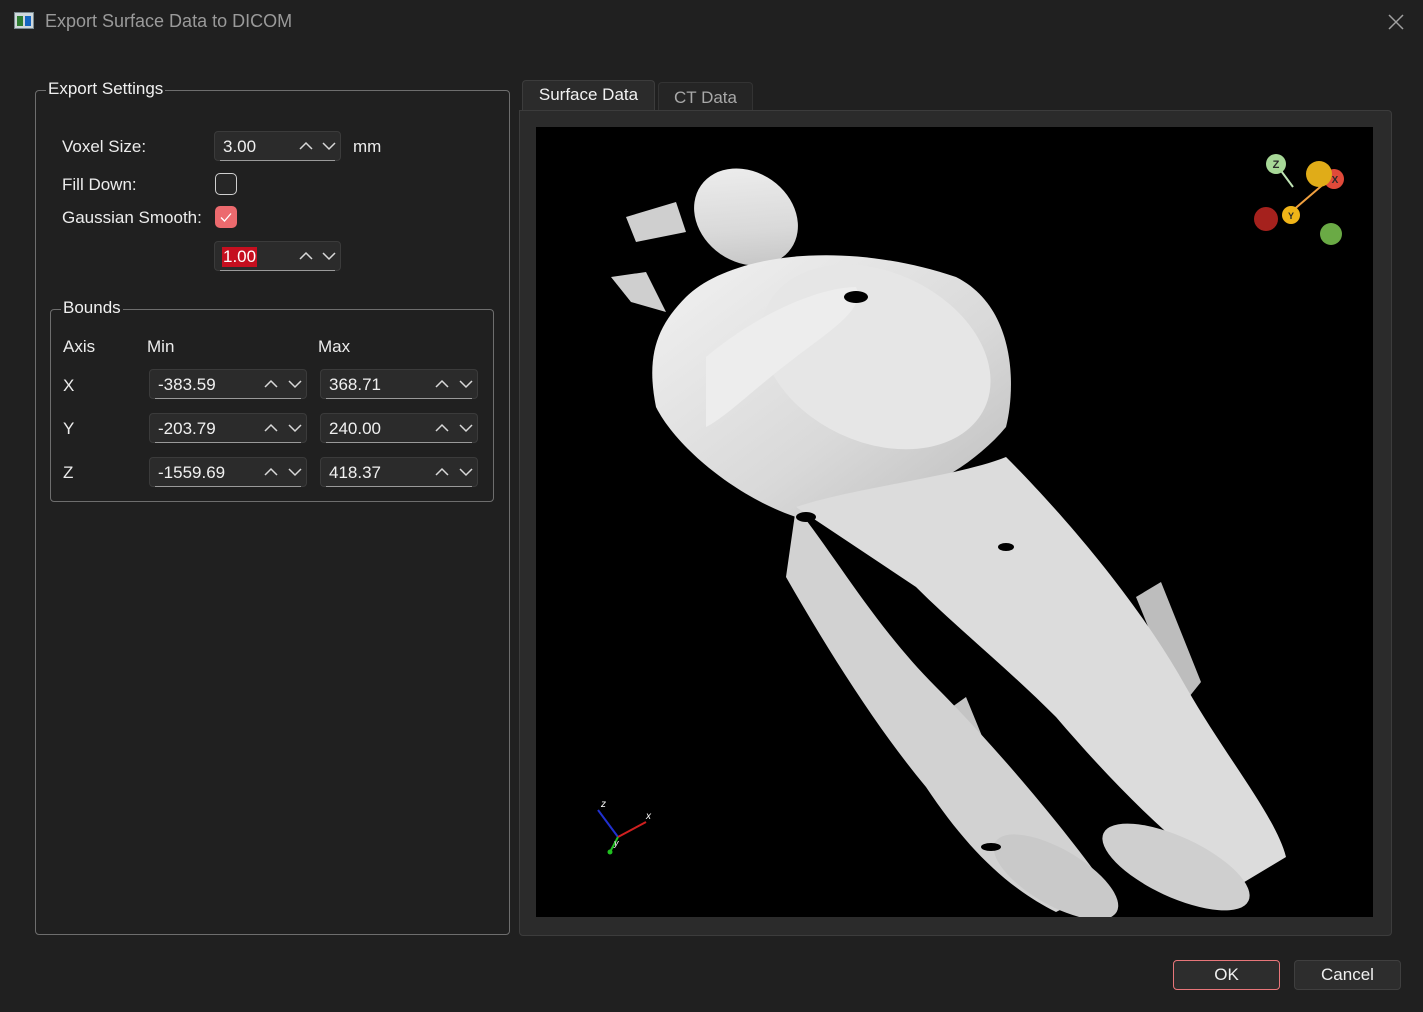 The width and height of the screenshot is (1423, 1012). Describe the element at coordinates (1331, 234) in the screenshot. I see `orientation-neg-y-marker` at that location.